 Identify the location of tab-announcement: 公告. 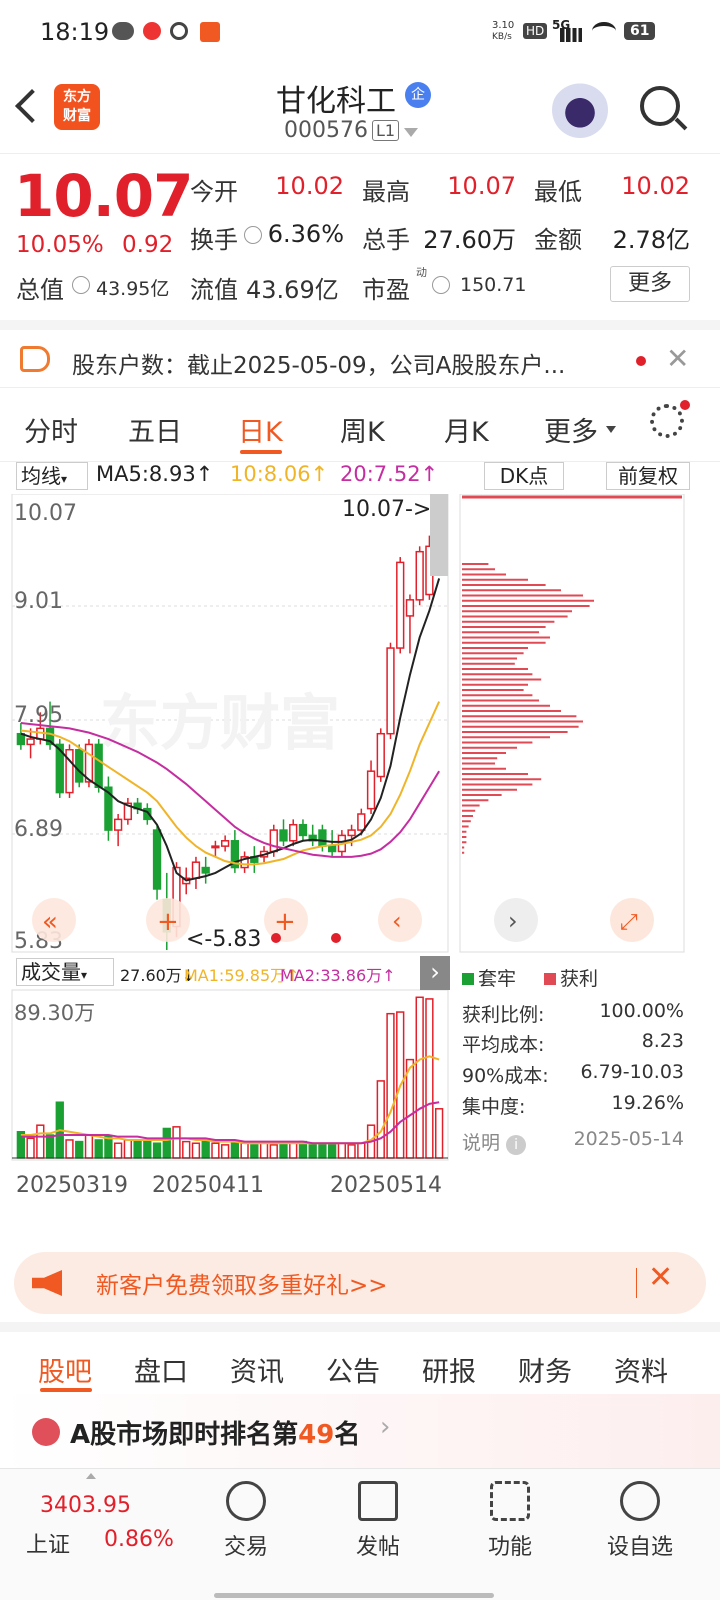
(353, 1369).